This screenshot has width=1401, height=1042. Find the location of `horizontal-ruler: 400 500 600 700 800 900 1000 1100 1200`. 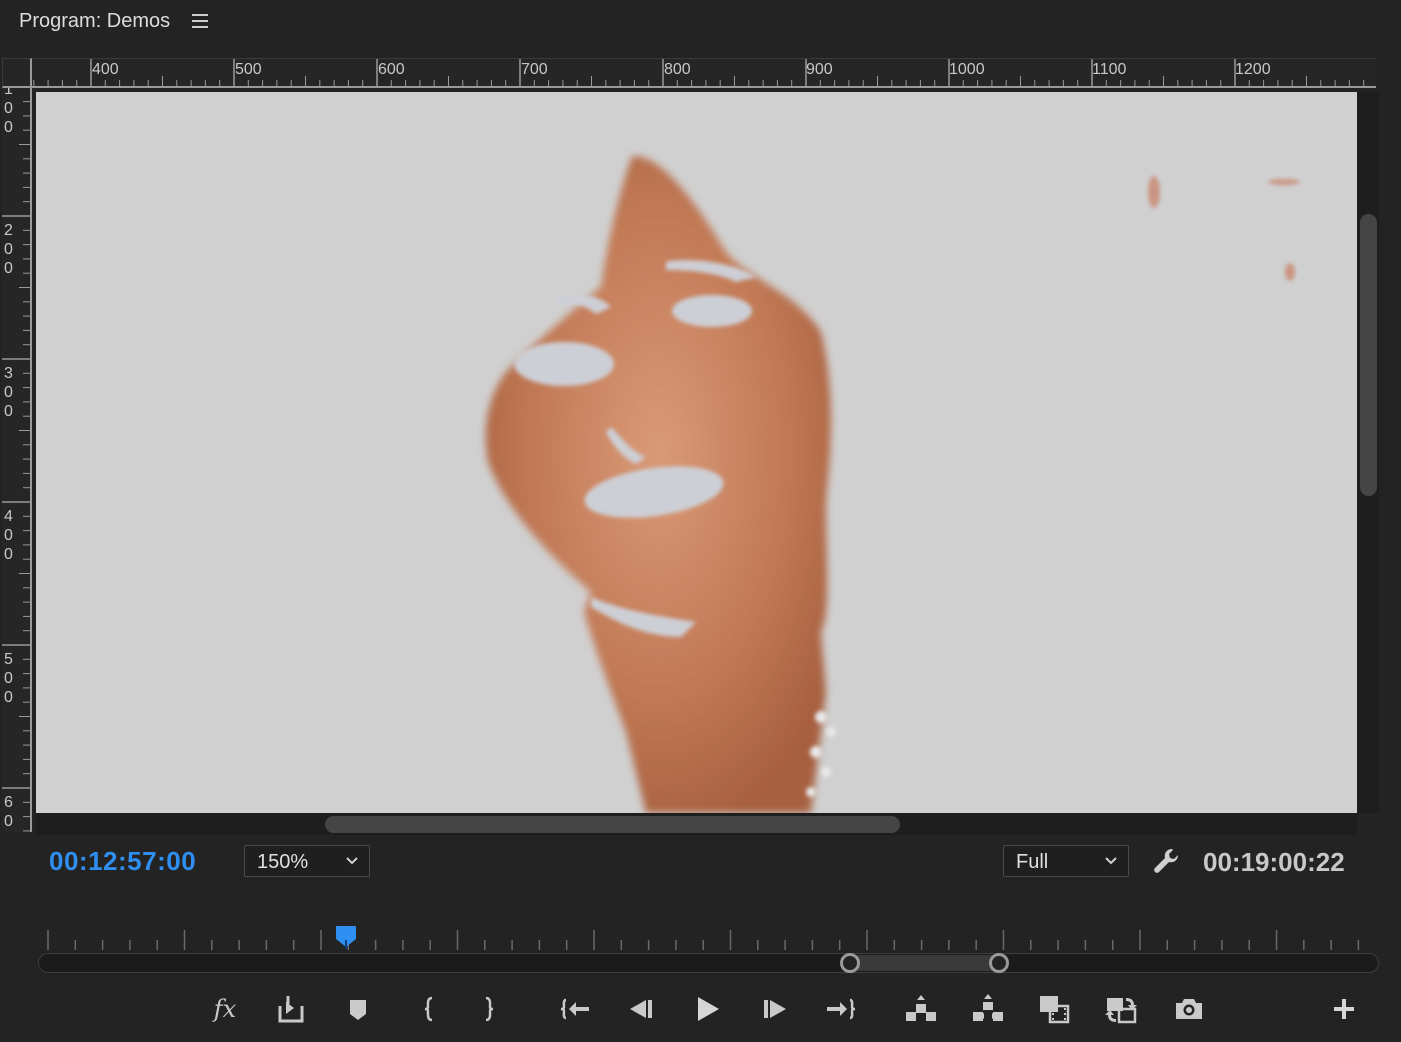

horizontal-ruler: 400 500 600 700 800 900 1000 1100 1200 is located at coordinates (704, 73).